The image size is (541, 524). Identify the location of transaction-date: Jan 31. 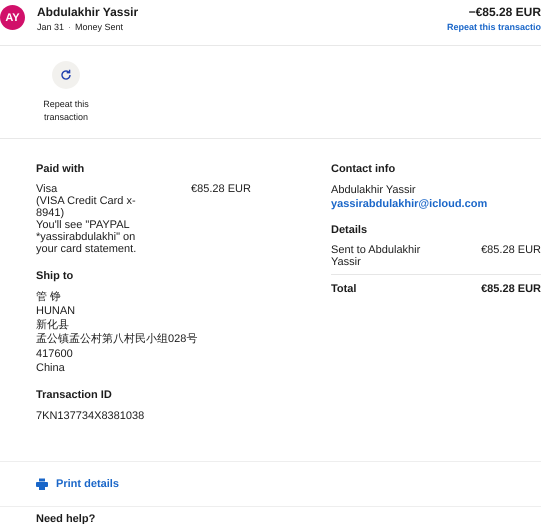
(50, 27).